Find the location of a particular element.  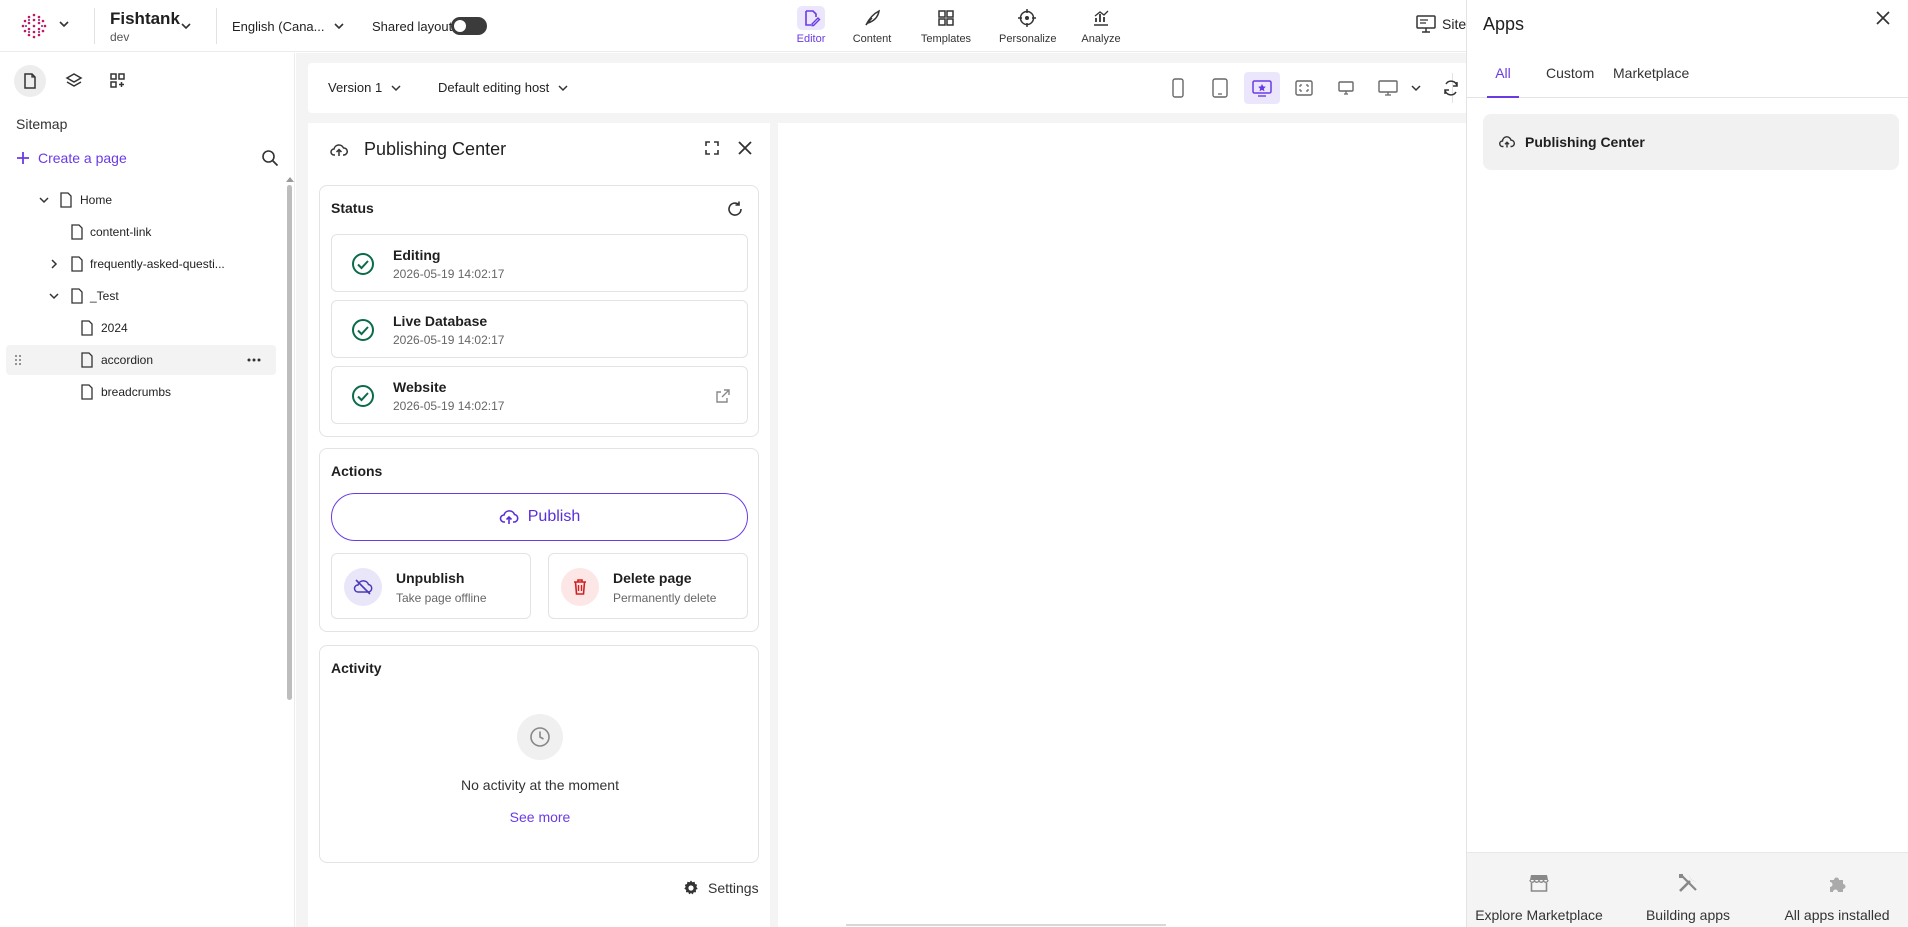

settings-button: Settings is located at coordinates (720, 888).